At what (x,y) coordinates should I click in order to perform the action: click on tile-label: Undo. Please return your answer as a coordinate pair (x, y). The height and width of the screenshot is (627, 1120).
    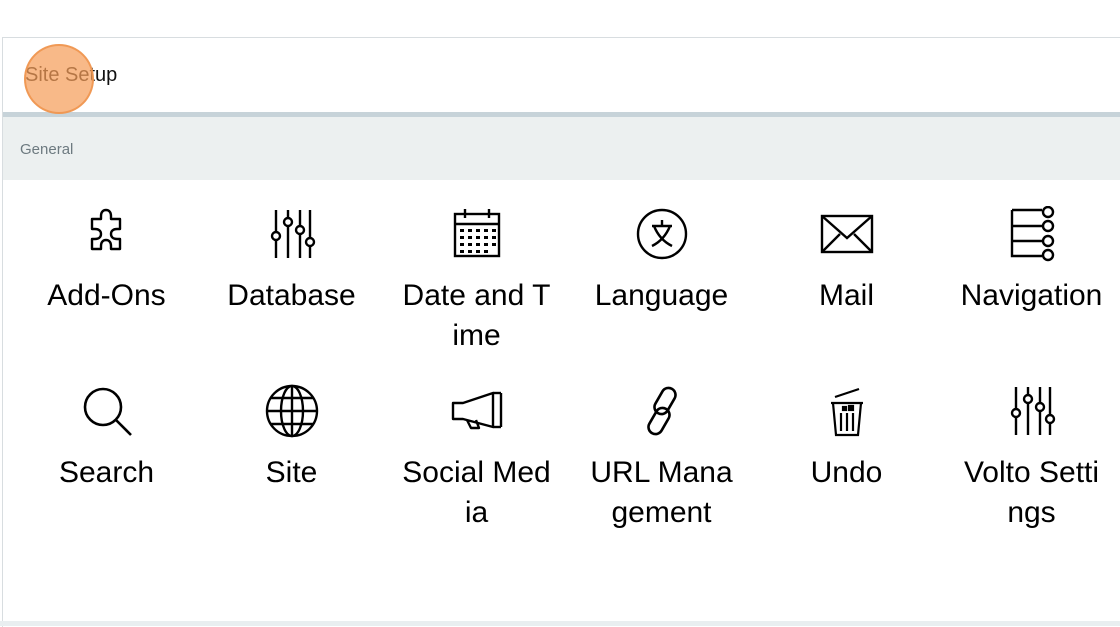
    Looking at the image, I should click on (846, 472).